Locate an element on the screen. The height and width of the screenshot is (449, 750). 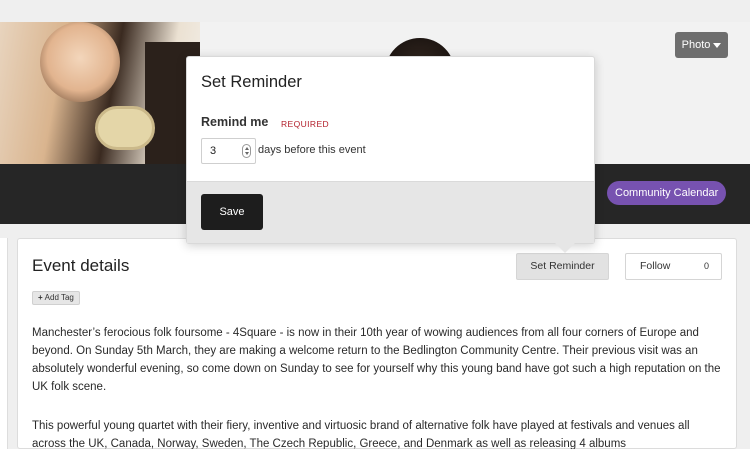
banner-photo is located at coordinates (100, 93).